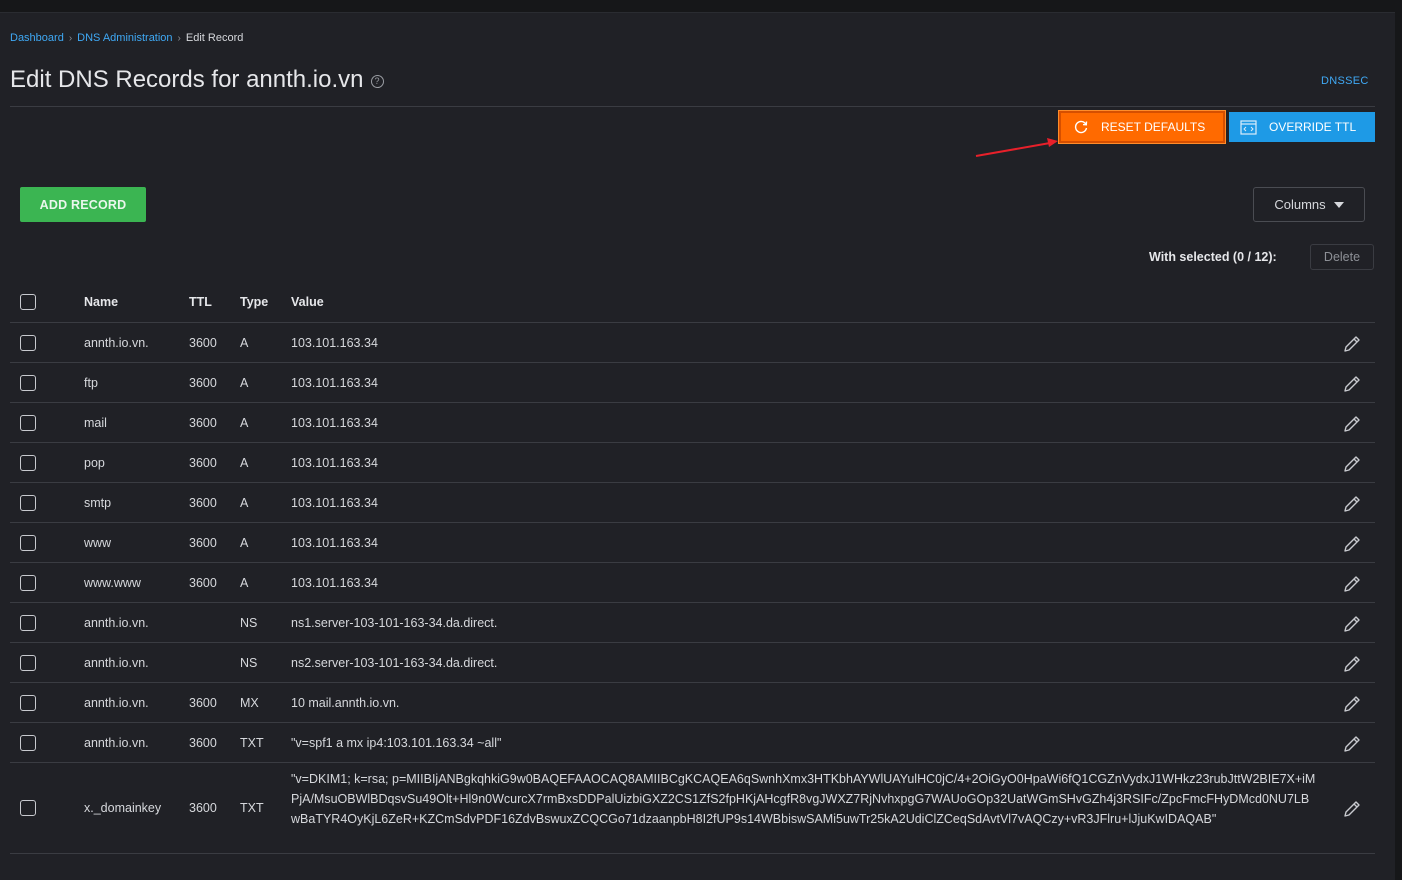 The image size is (1402, 880). Describe the element at coordinates (37, 38) in the screenshot. I see `breadcrumb-dashboard: Dashboard` at that location.